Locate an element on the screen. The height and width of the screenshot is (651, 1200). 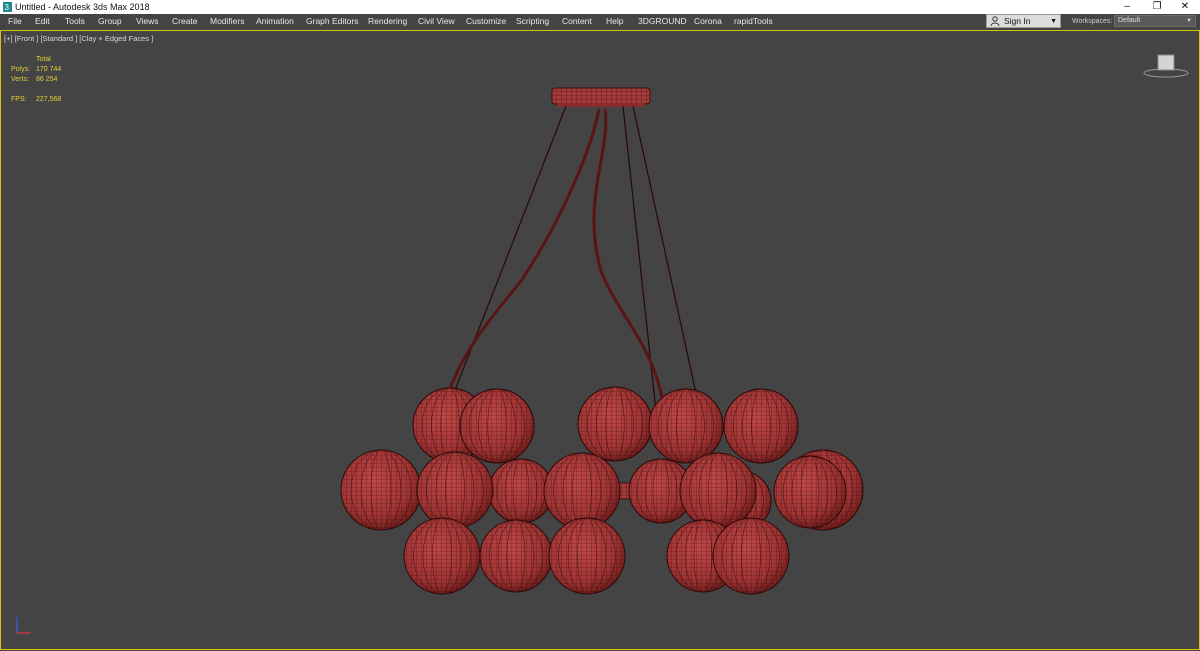
glass-globes is located at coordinates (602, 490).